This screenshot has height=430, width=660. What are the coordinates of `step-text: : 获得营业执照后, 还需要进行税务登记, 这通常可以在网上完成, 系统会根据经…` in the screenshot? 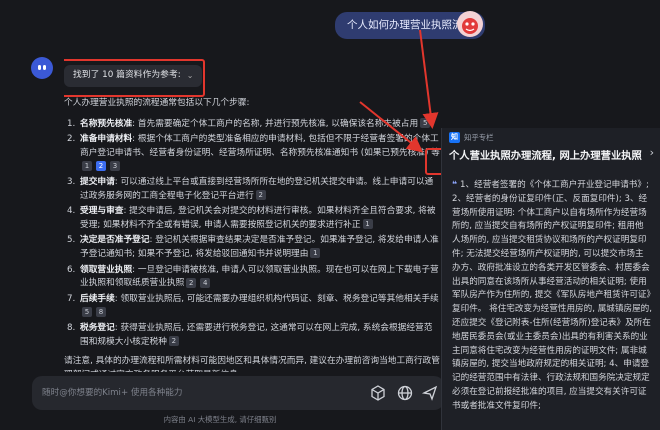 It's located at (256, 334).